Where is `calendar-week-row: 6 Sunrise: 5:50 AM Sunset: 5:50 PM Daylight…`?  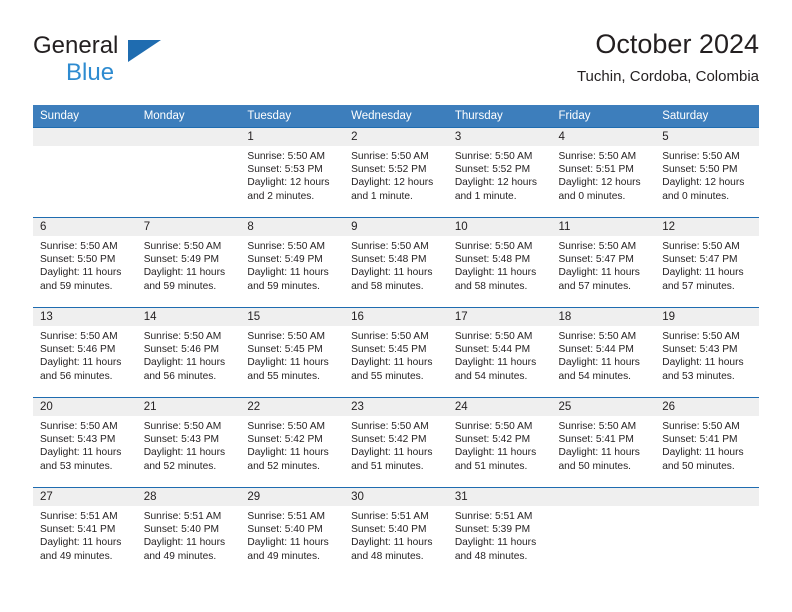 calendar-week-row: 6 Sunrise: 5:50 AM Sunset: 5:50 PM Daylight… is located at coordinates (396, 262).